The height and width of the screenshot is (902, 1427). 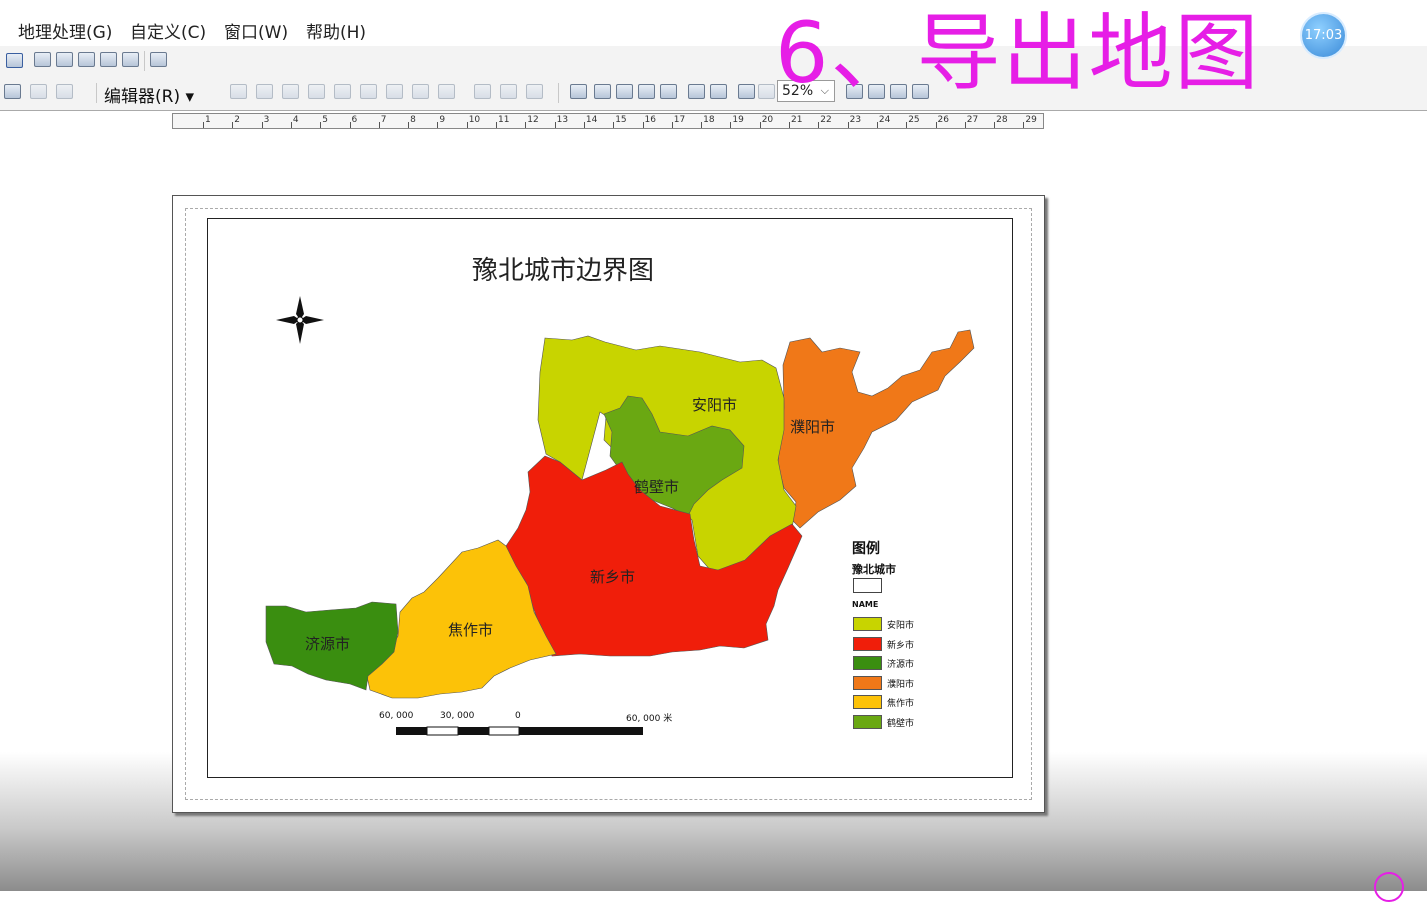 I want to click on city-label-jiaozuo: 焦作市, so click(x=471, y=630).